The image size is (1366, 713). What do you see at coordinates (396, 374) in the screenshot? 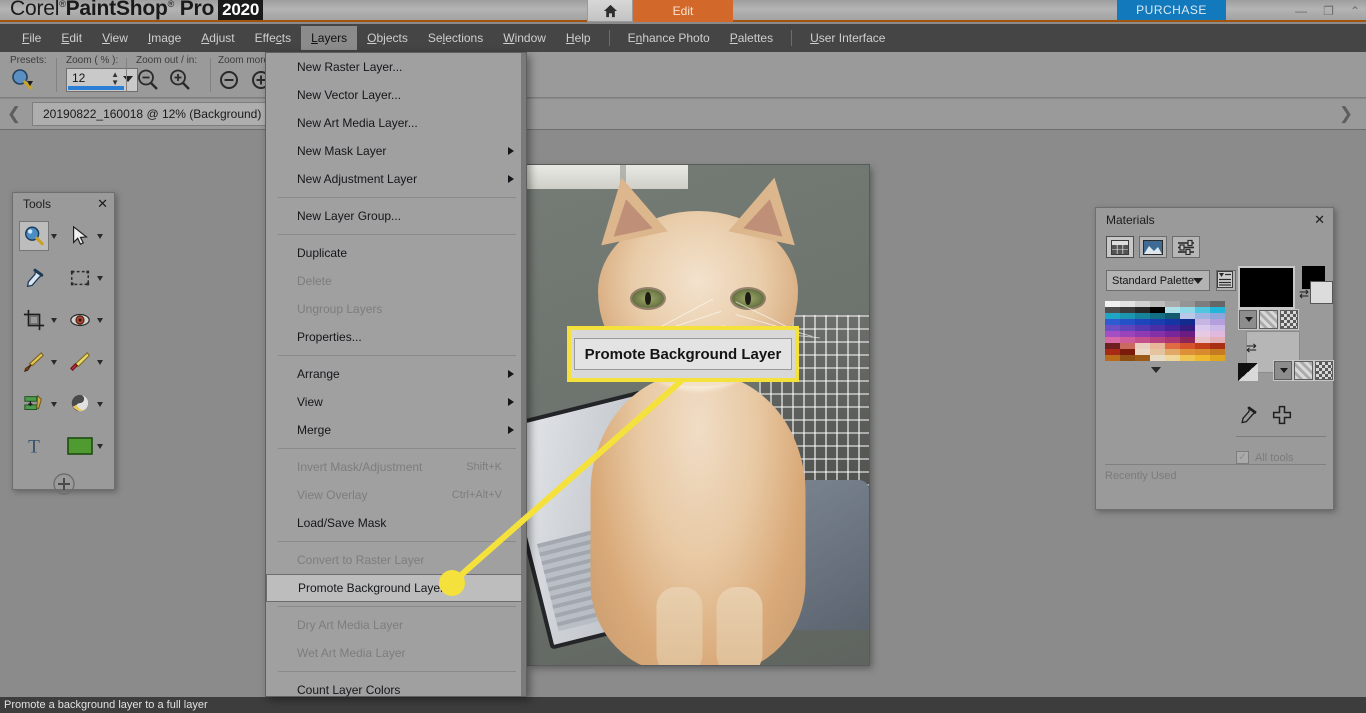
I see `menu-item-arrange: Arrange` at bounding box center [396, 374].